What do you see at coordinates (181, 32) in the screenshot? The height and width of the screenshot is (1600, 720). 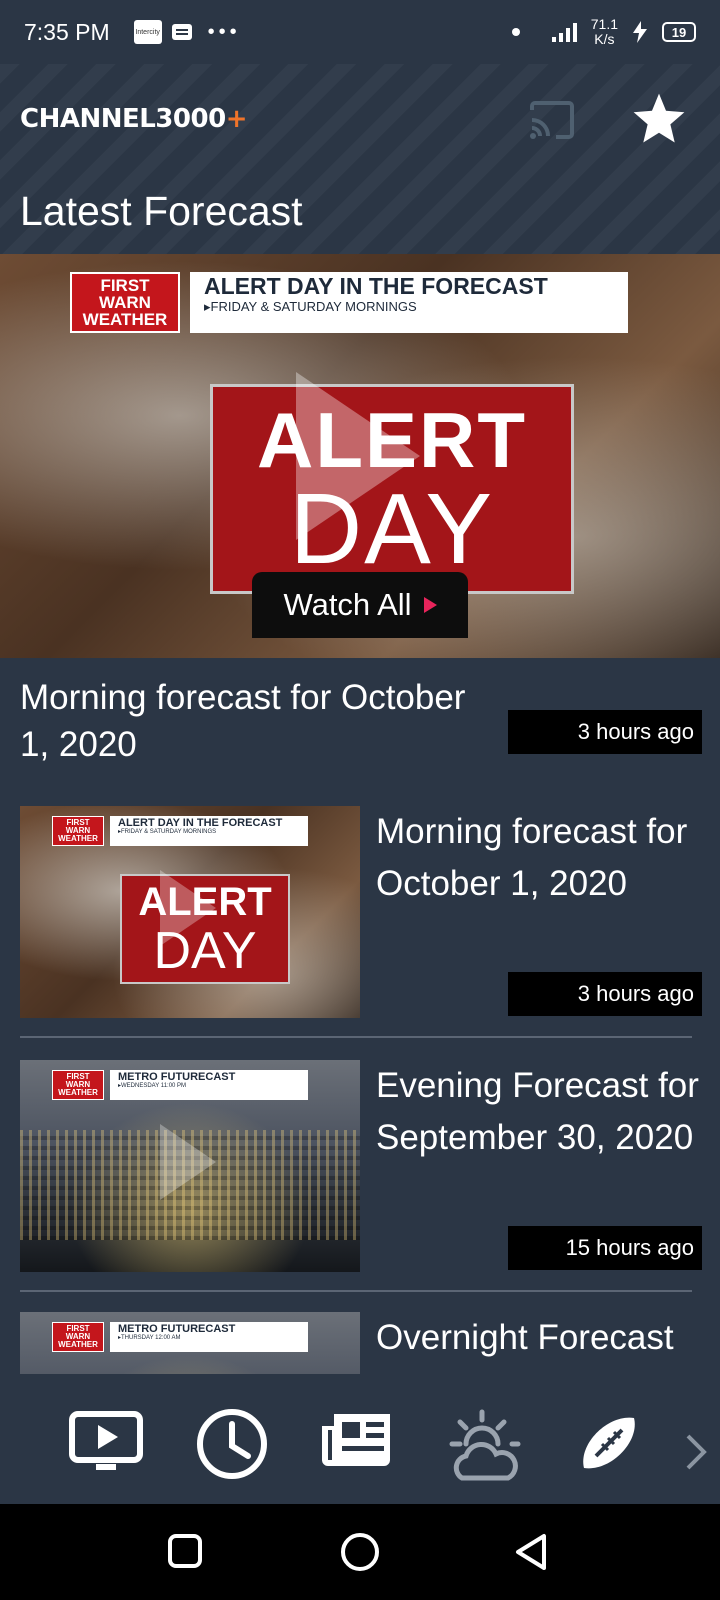 I see `message-icon` at bounding box center [181, 32].